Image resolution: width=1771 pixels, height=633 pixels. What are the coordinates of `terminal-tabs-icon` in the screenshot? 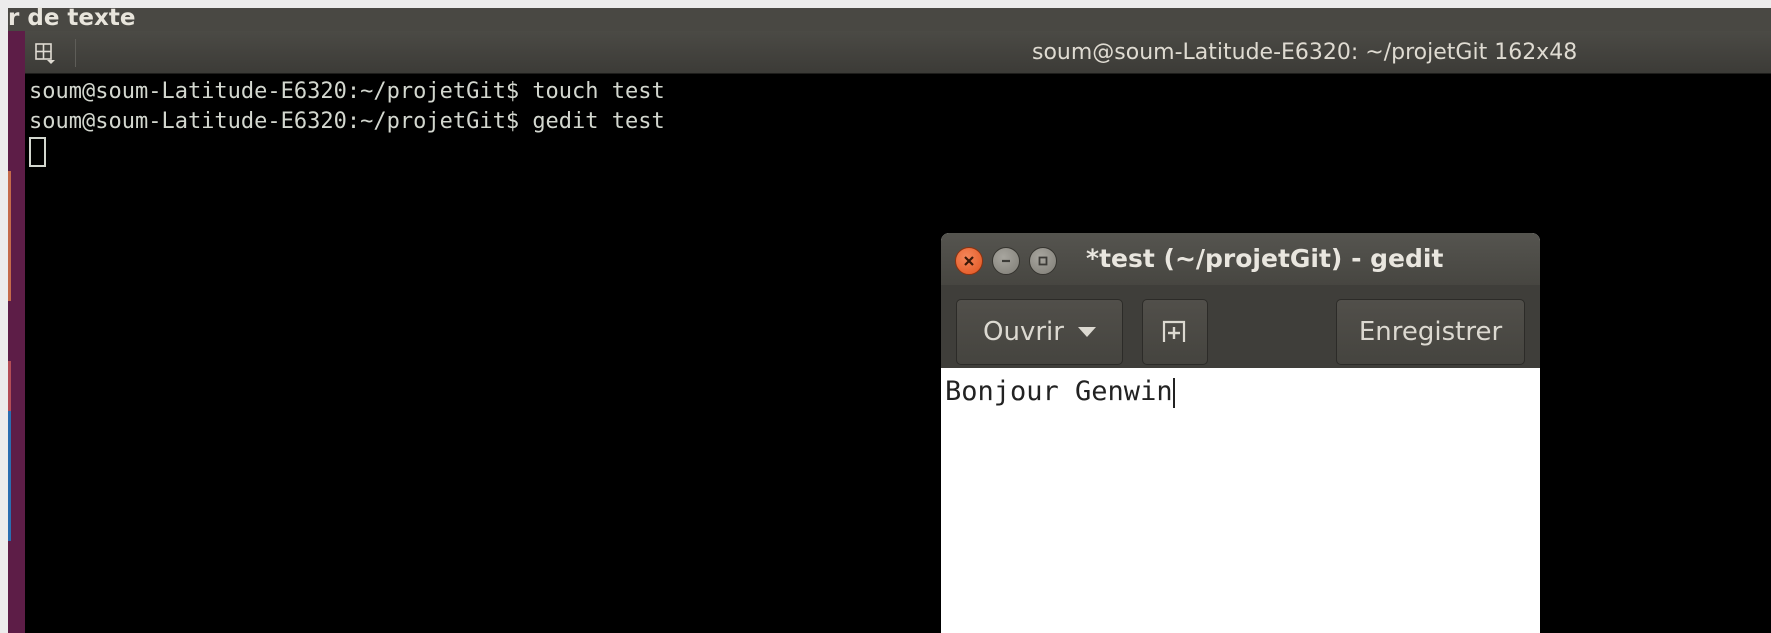 It's located at (45, 53).